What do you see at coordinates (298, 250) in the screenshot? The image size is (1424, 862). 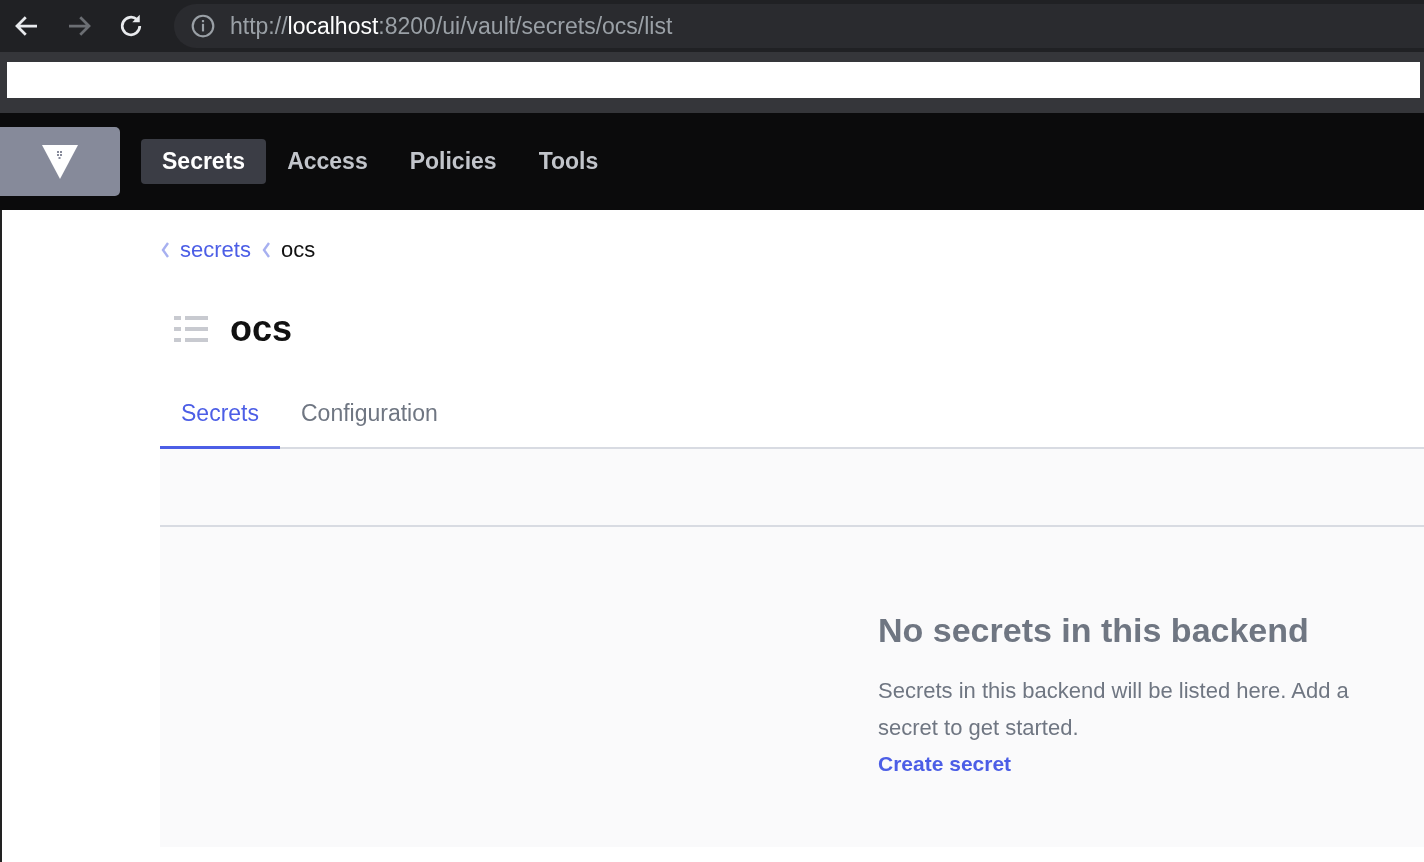 I see `breadcrumb-current: ocs` at bounding box center [298, 250].